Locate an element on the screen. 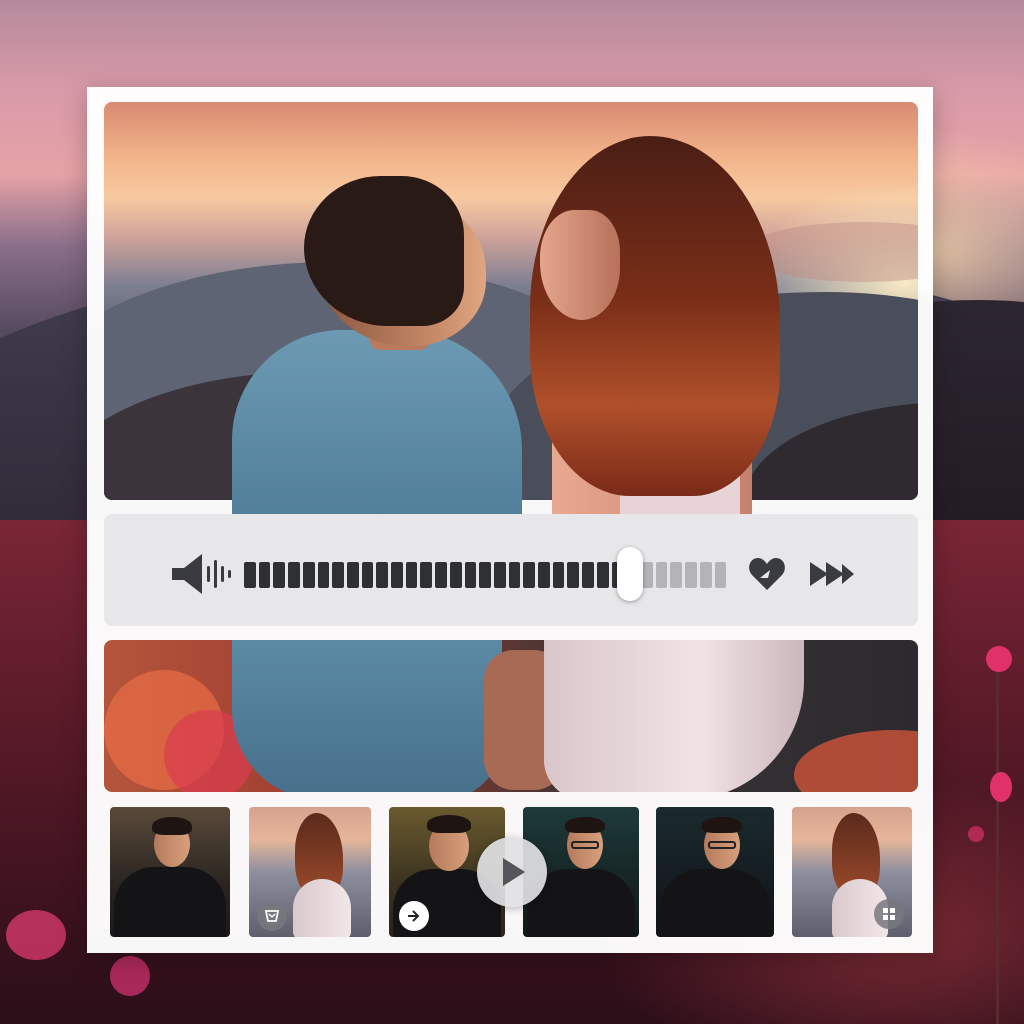 The width and height of the screenshot is (1024, 1024). play-icon is located at coordinates (514, 872).